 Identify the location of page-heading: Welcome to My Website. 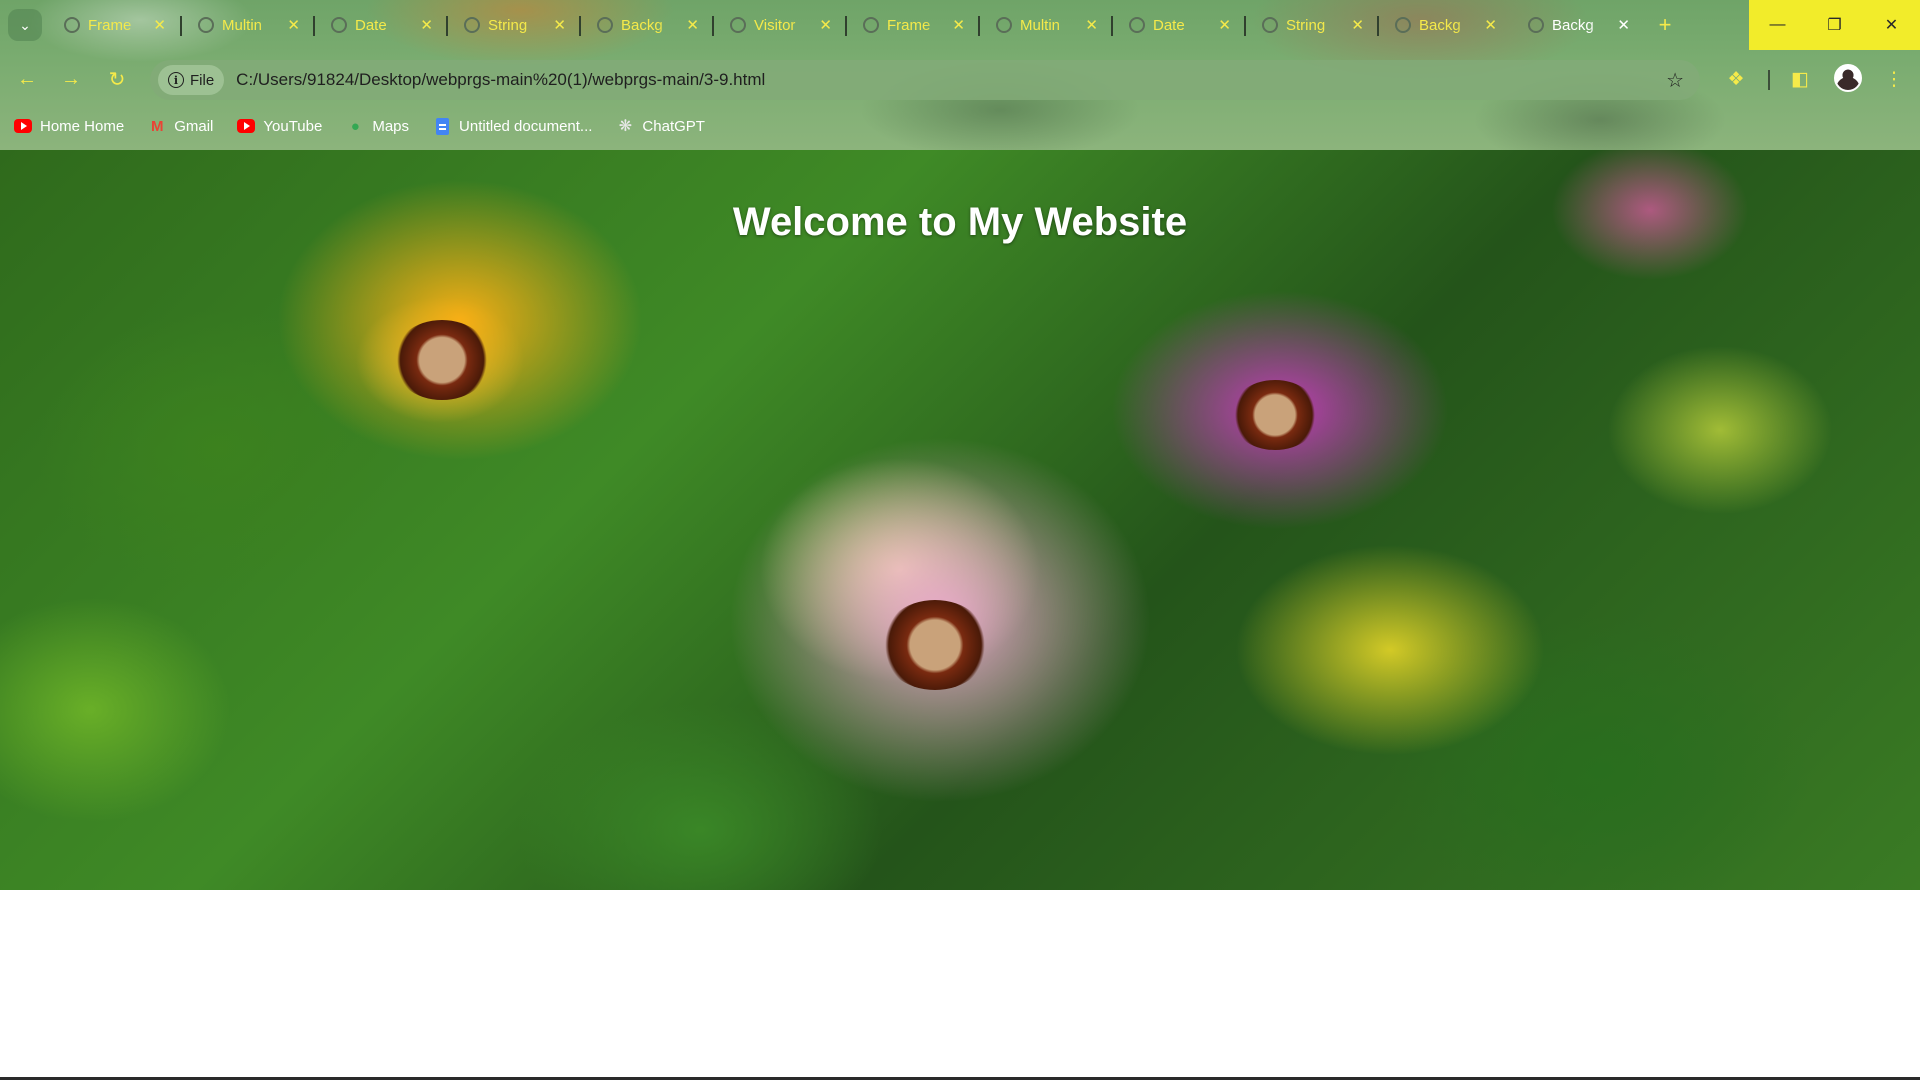
(960, 222).